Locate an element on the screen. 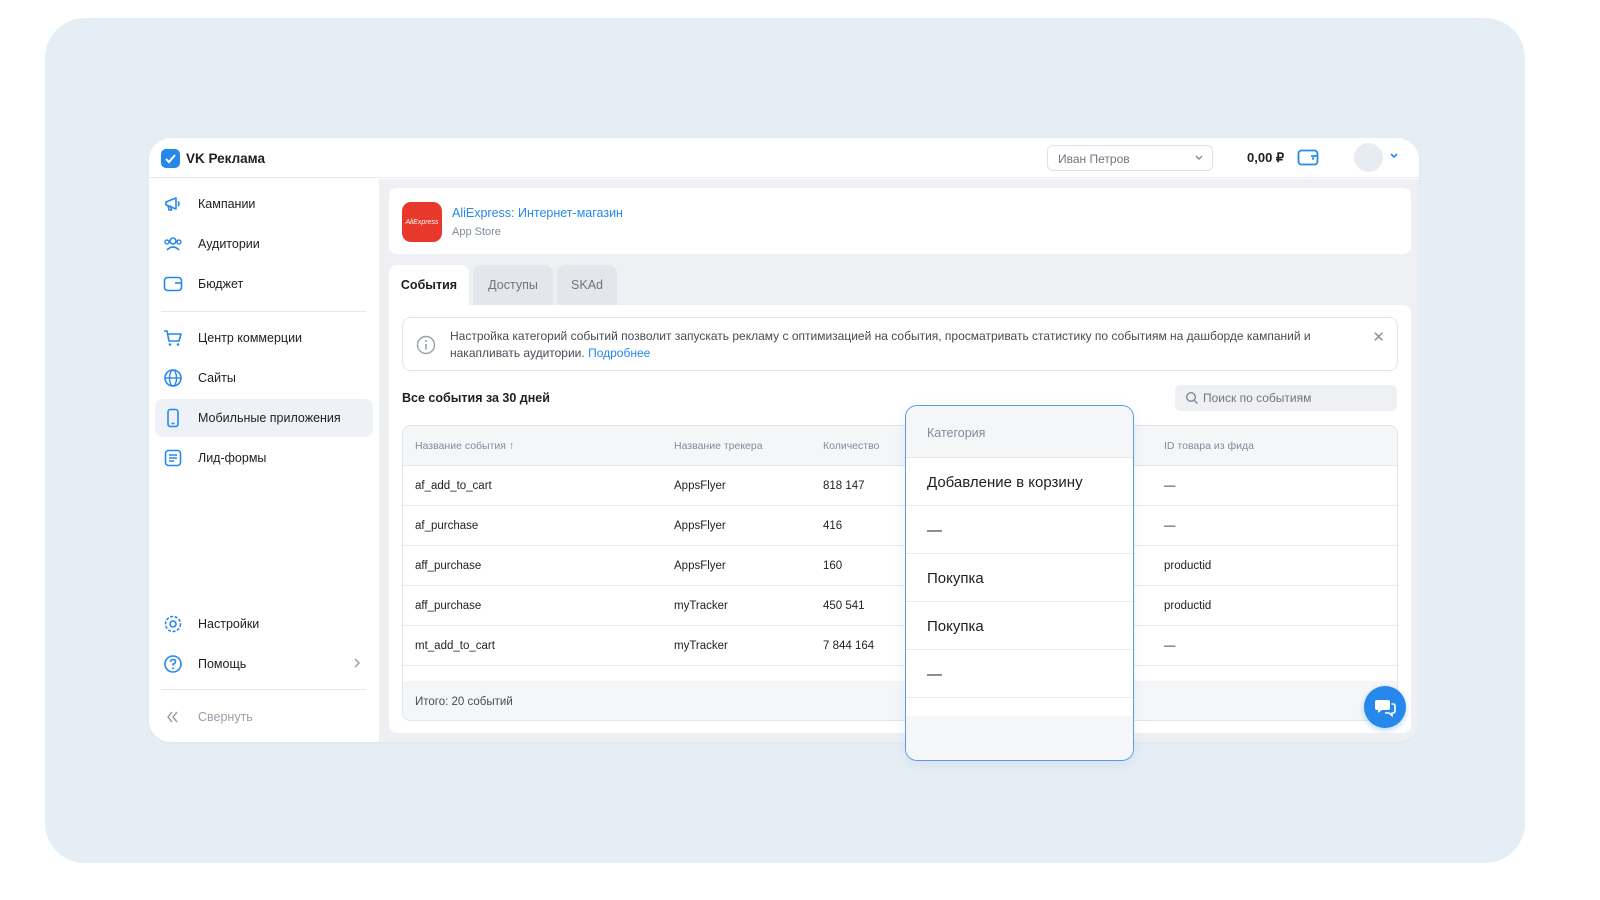 The image size is (1600, 900). balance: 0,00 ₽ is located at coordinates (1266, 157).